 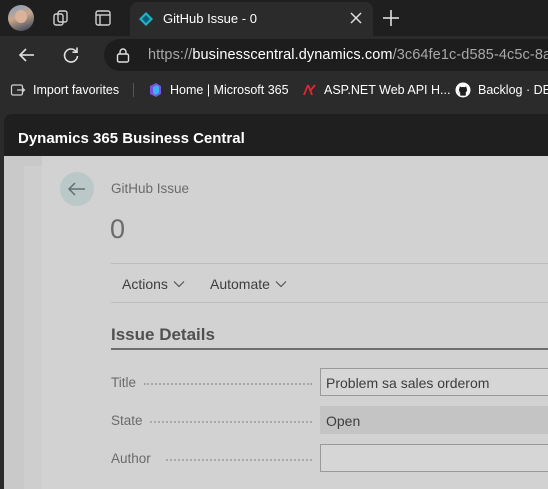 I want to click on tab-title: GitHub Issue - 0, so click(x=210, y=18).